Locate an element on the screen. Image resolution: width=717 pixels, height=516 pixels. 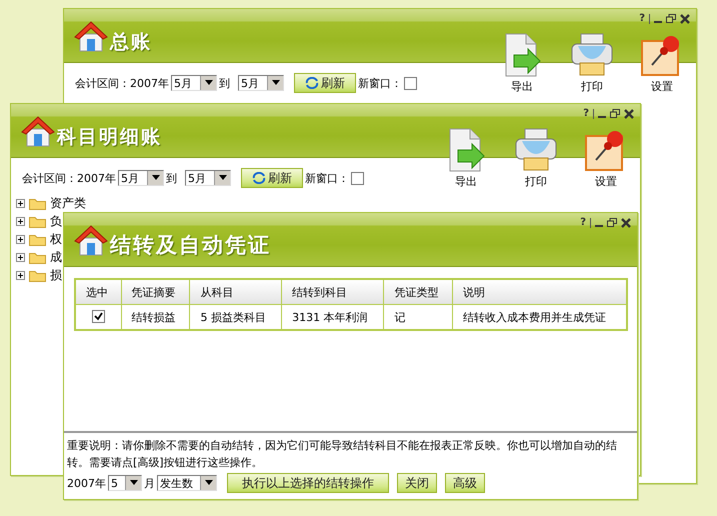
column-header: 从科目 is located at coordinates (236, 291).